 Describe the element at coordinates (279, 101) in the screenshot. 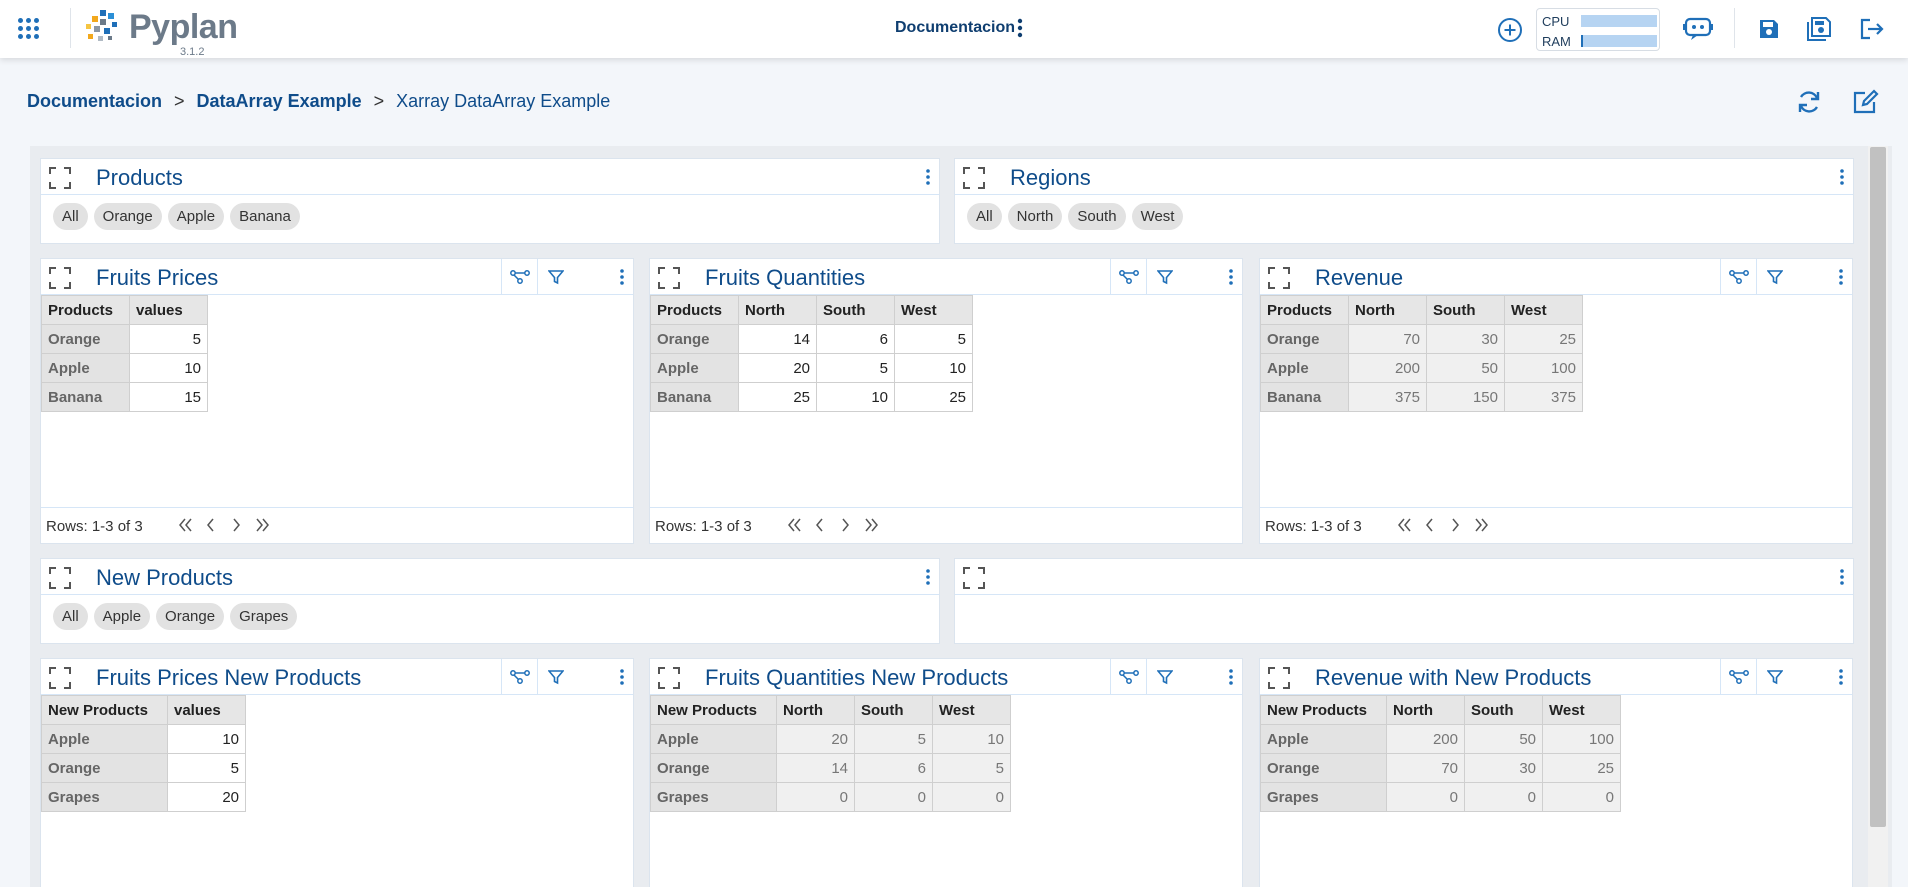

I see `breadcrumb-item: DataArray Example` at that location.